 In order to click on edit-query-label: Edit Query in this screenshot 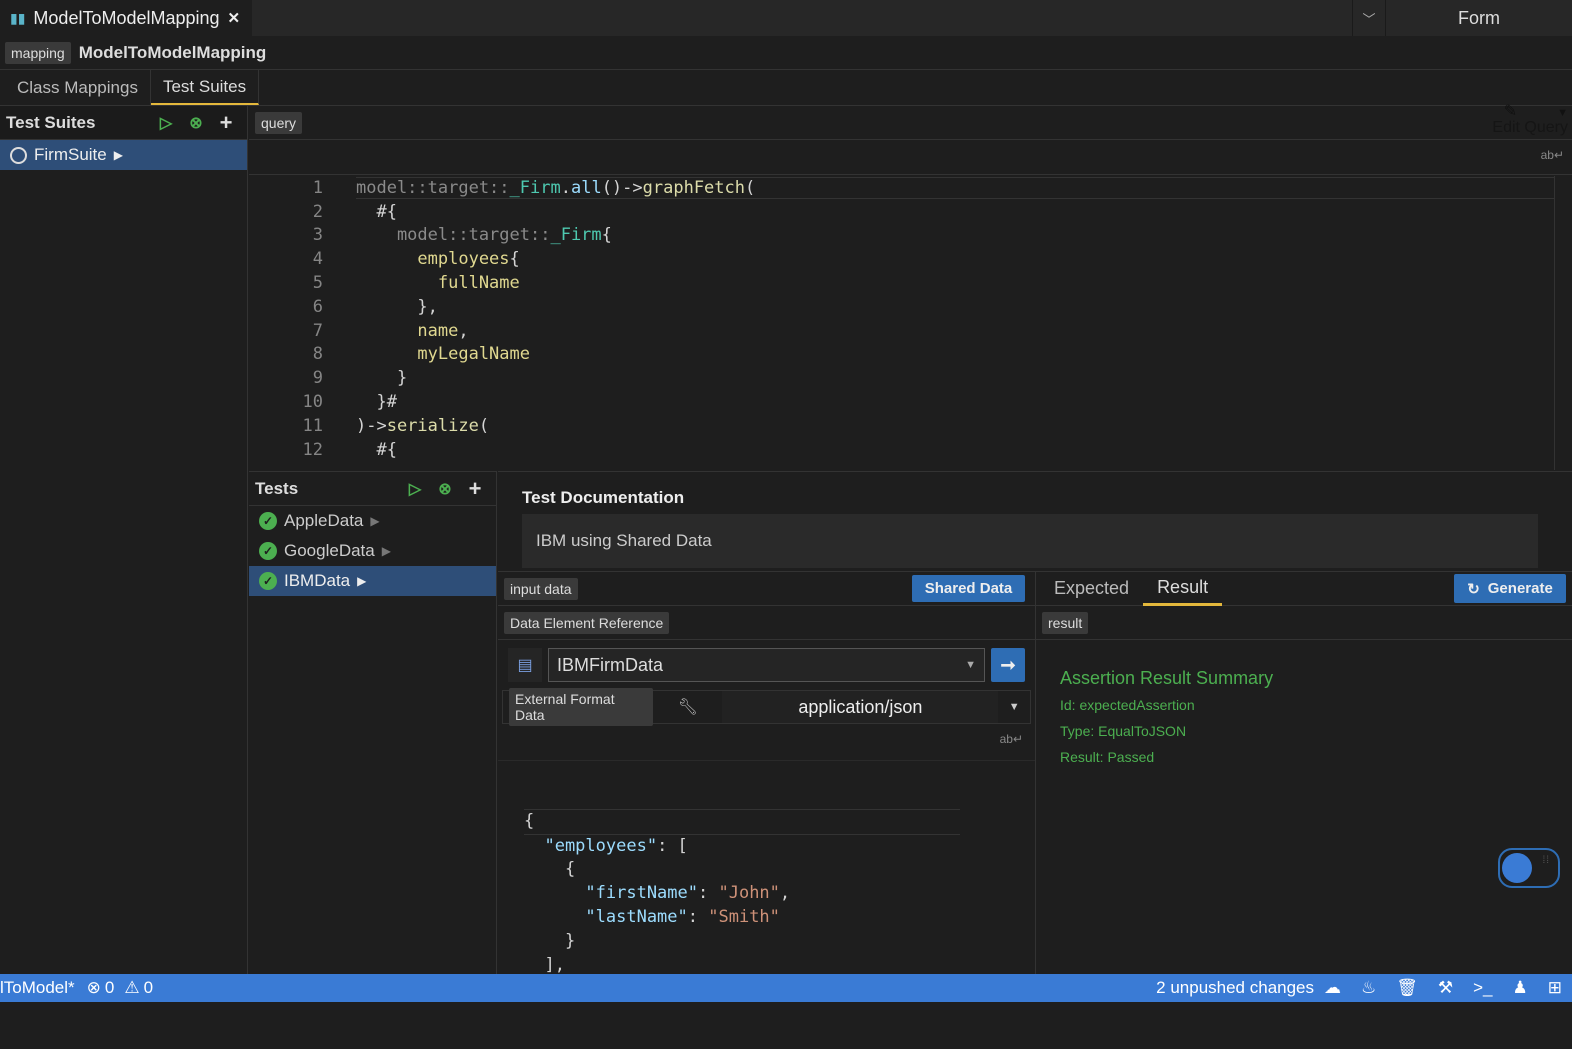, I will do `click(1530, 127)`.